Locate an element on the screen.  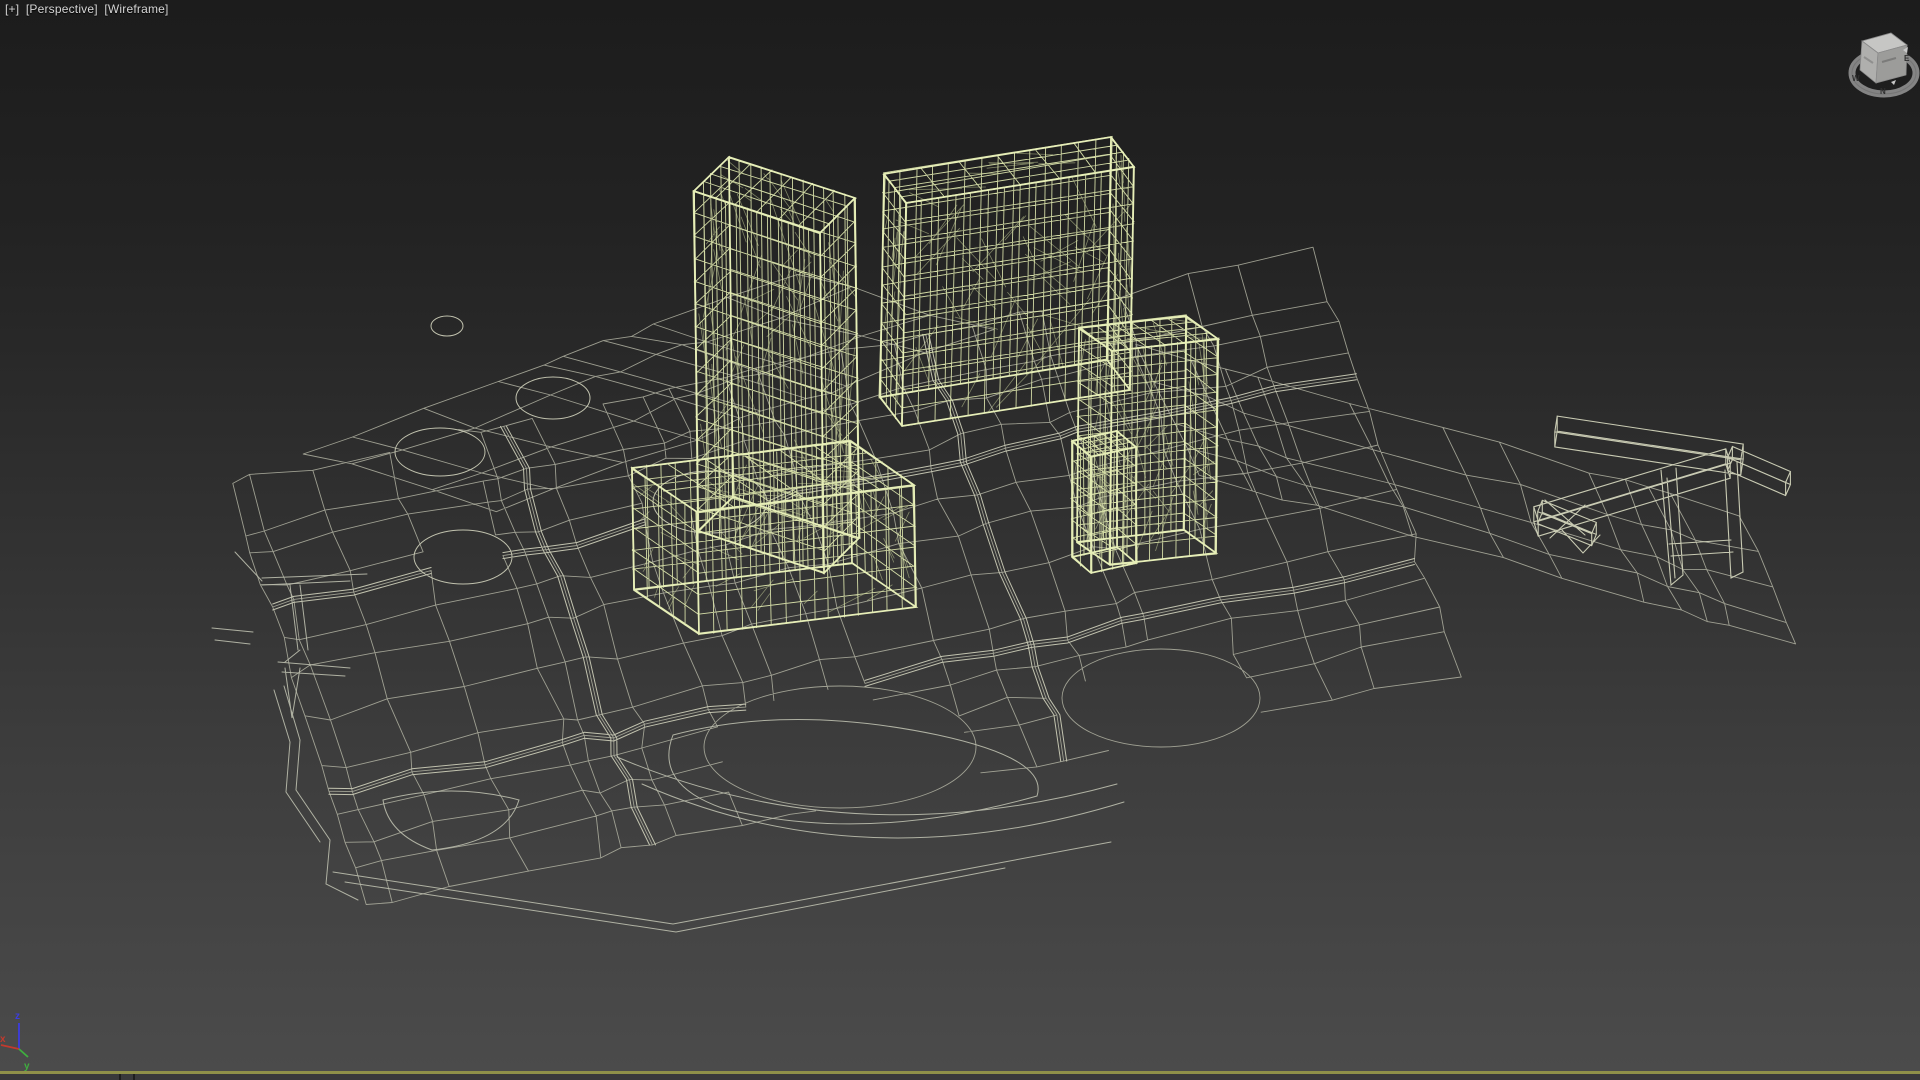
world-axis-gizmo: z x y is located at coordinates (15, 1041).